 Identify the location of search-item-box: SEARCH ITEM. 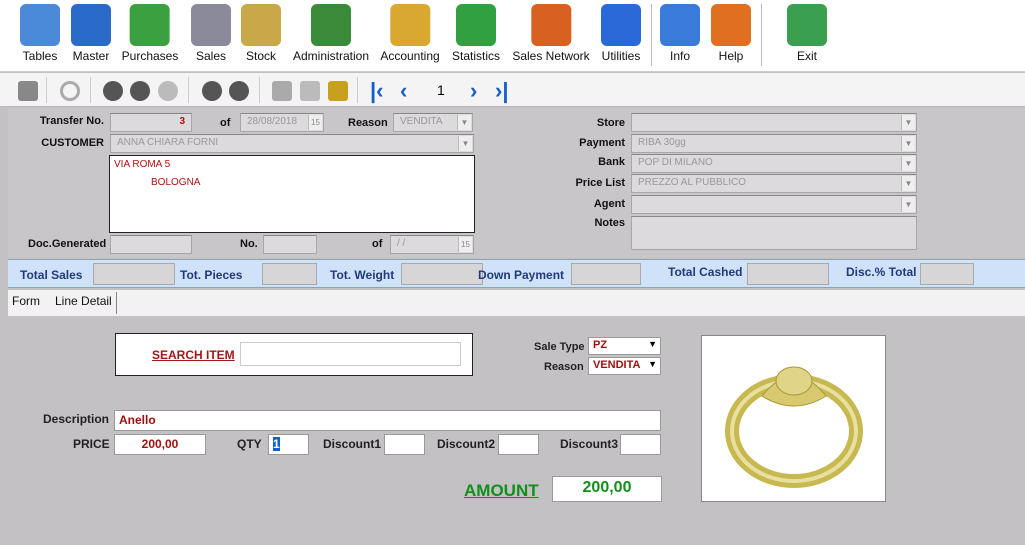
(294, 354).